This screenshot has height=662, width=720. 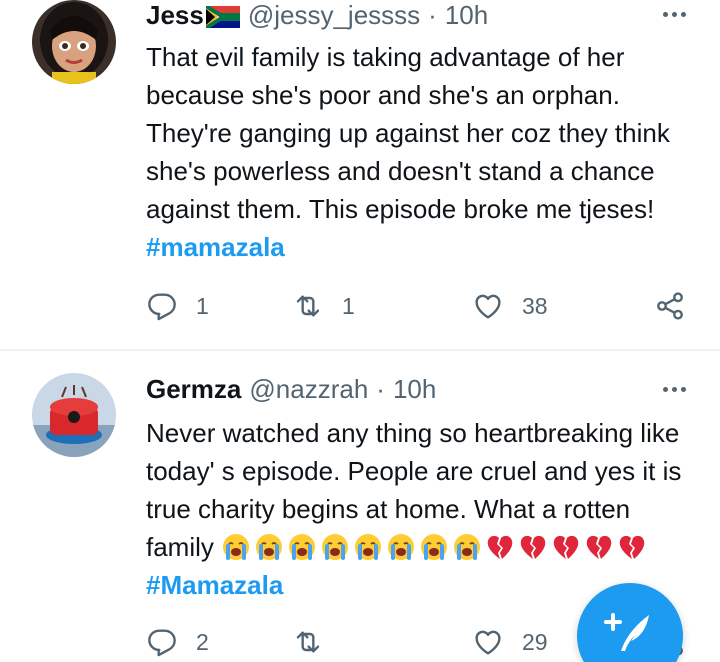 What do you see at coordinates (510, 306) in the screenshot?
I see `like-button: 38` at bounding box center [510, 306].